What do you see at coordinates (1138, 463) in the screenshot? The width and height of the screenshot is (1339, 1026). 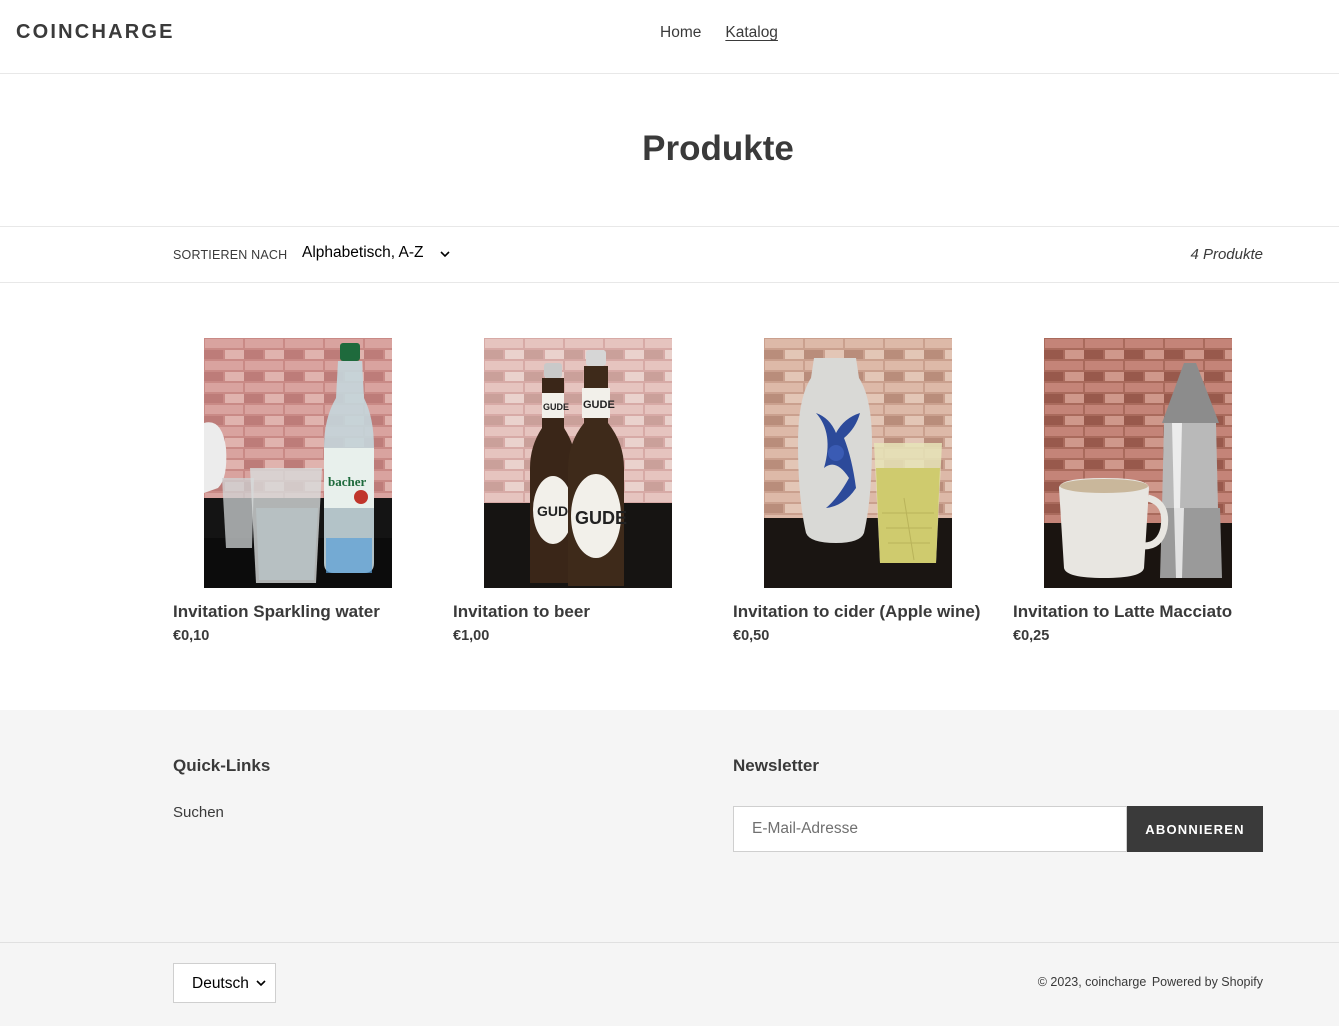 I see `product-image-latte` at bounding box center [1138, 463].